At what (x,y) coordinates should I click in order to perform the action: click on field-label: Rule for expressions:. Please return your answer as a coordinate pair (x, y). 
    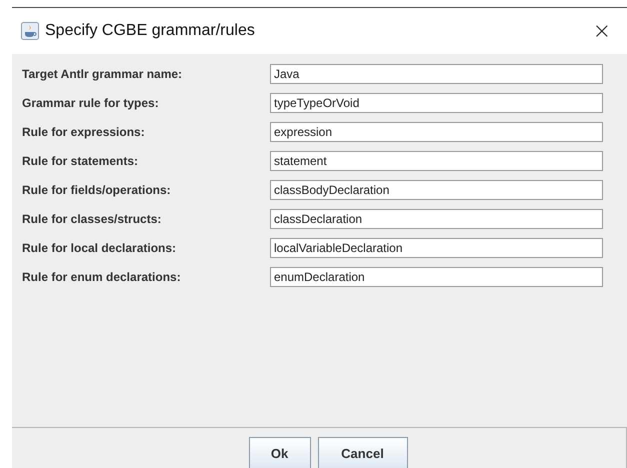
    Looking at the image, I should click on (83, 132).